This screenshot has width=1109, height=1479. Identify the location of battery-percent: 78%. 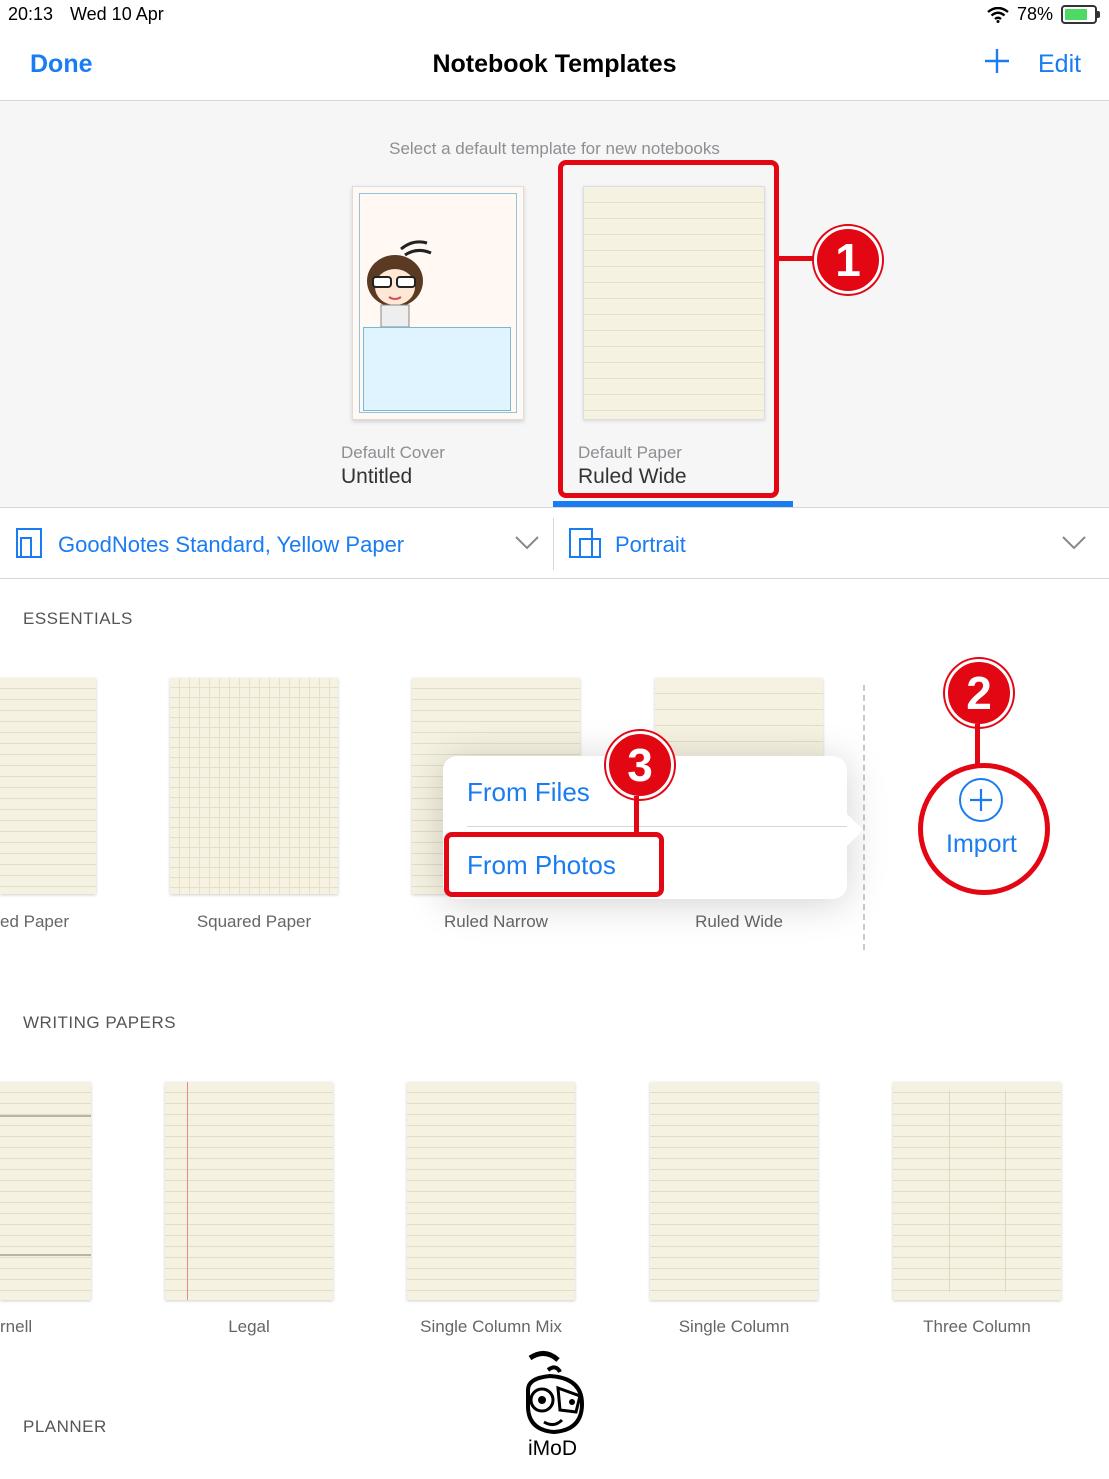
(1034, 14).